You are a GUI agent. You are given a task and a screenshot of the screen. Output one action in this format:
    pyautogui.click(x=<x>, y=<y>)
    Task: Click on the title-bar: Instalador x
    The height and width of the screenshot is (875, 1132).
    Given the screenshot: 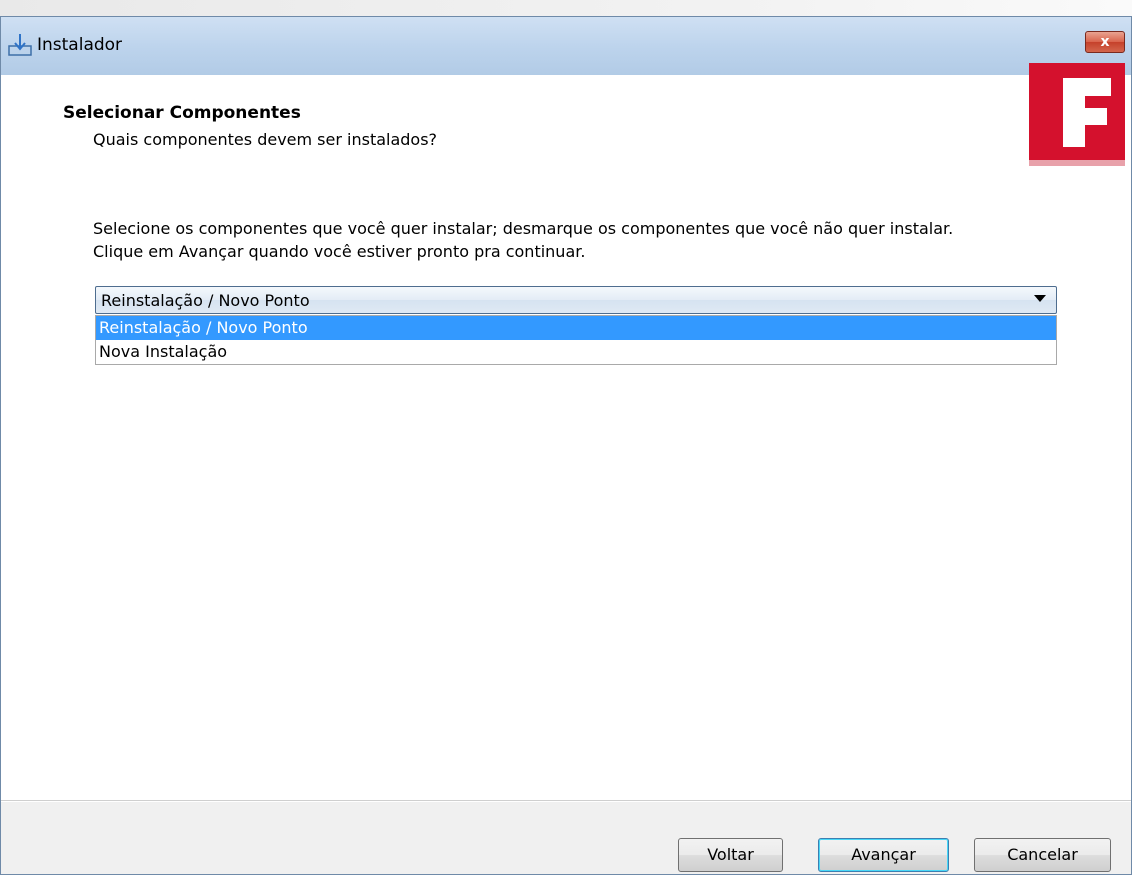 What is the action you would take?
    pyautogui.click(x=566, y=46)
    